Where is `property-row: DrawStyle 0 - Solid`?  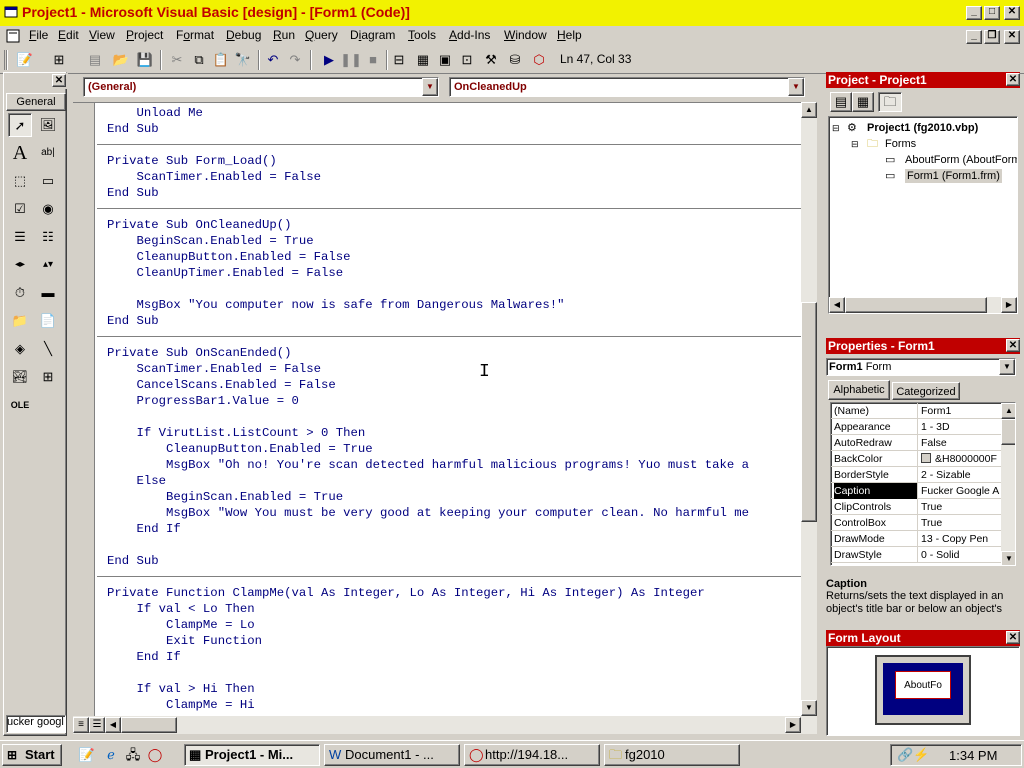 property-row: DrawStyle 0 - Solid is located at coordinates (916, 555).